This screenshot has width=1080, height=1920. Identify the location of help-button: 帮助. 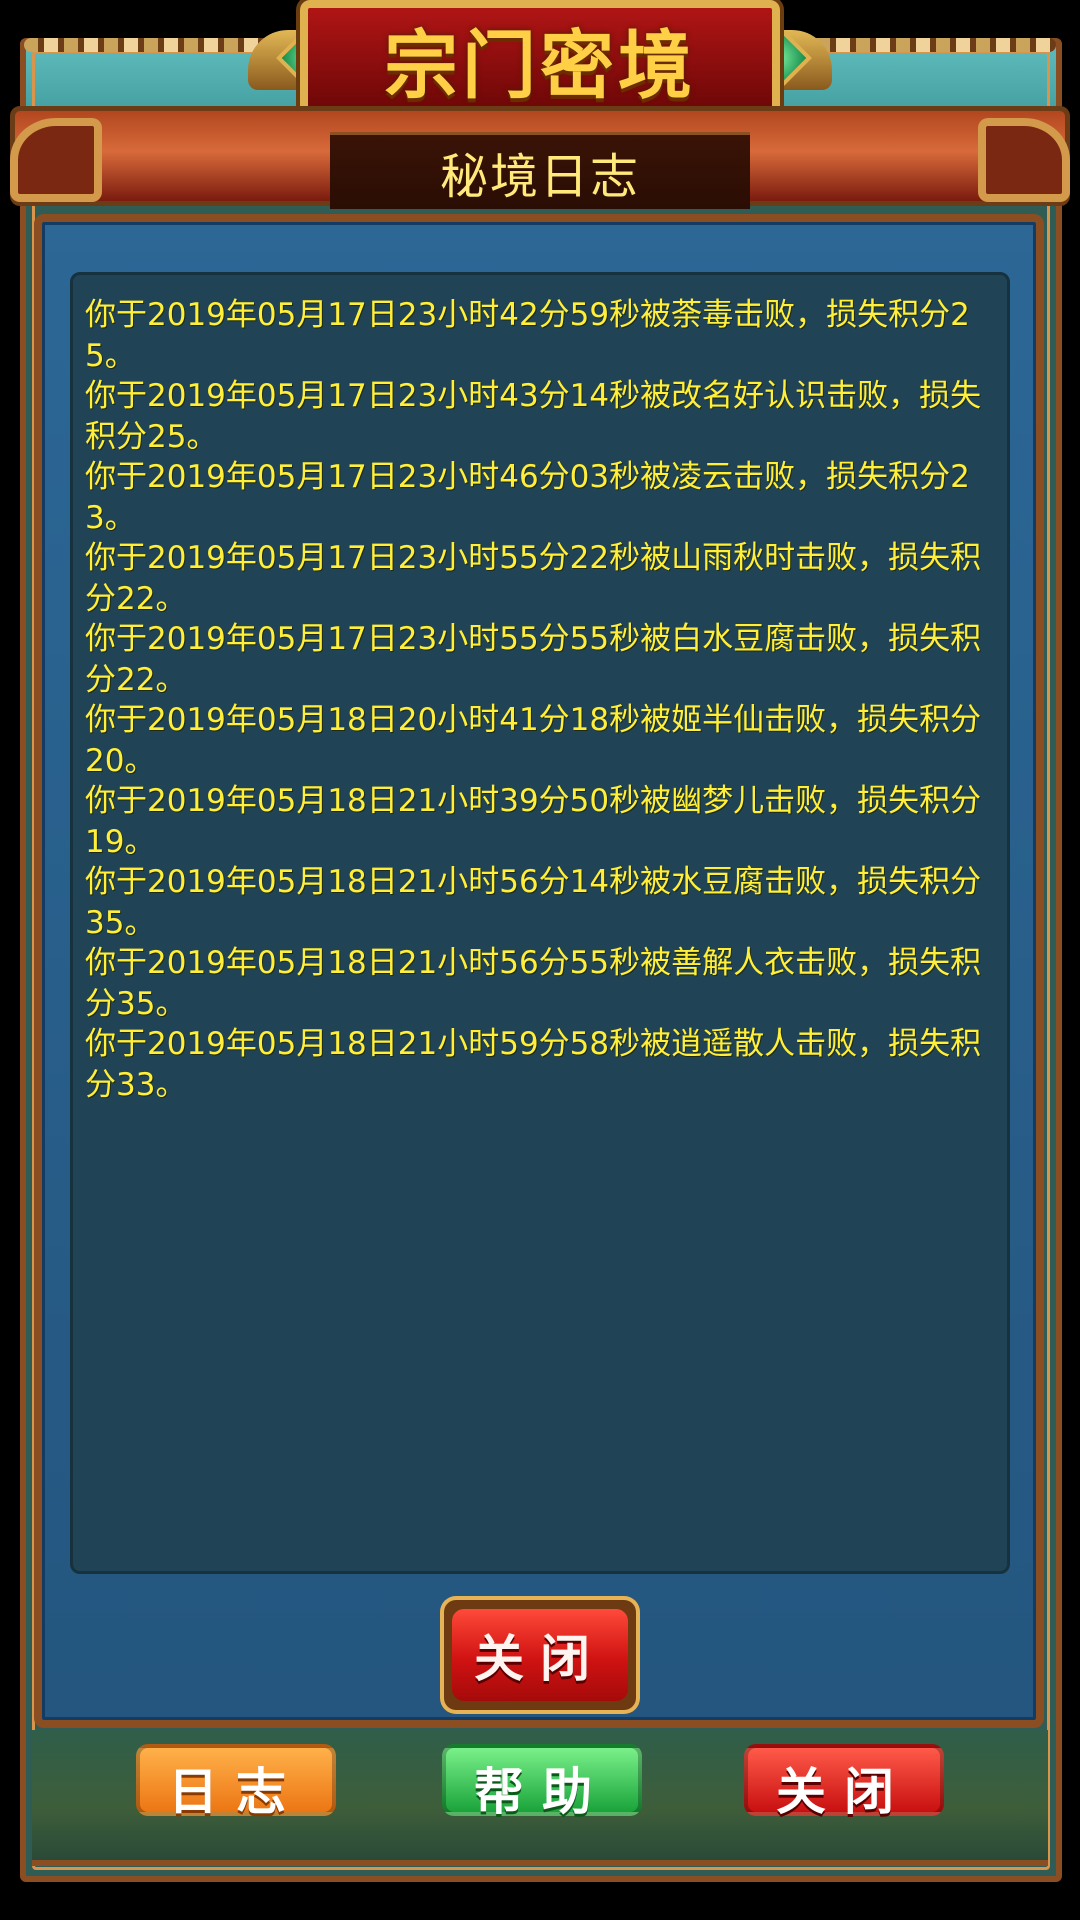
(542, 1782).